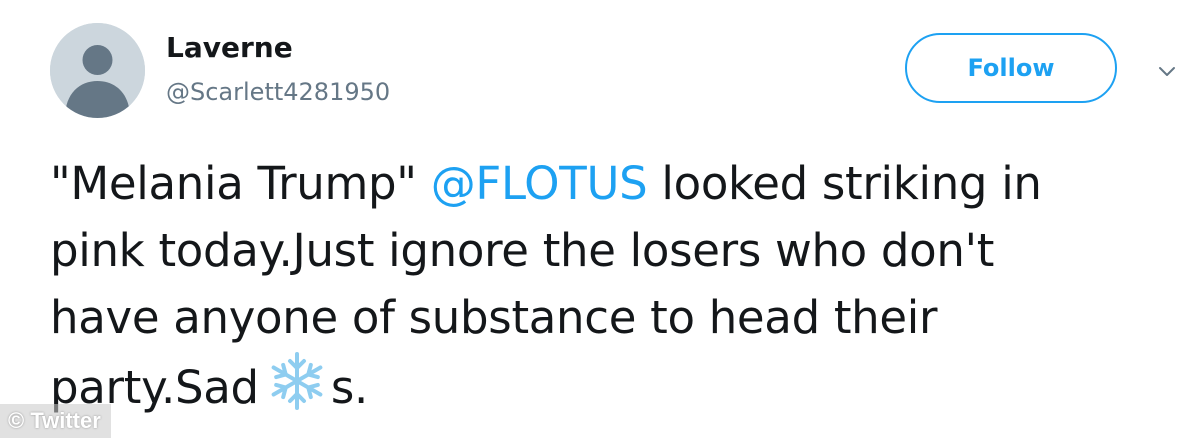  I want to click on display-name: Laverne, so click(229, 48).